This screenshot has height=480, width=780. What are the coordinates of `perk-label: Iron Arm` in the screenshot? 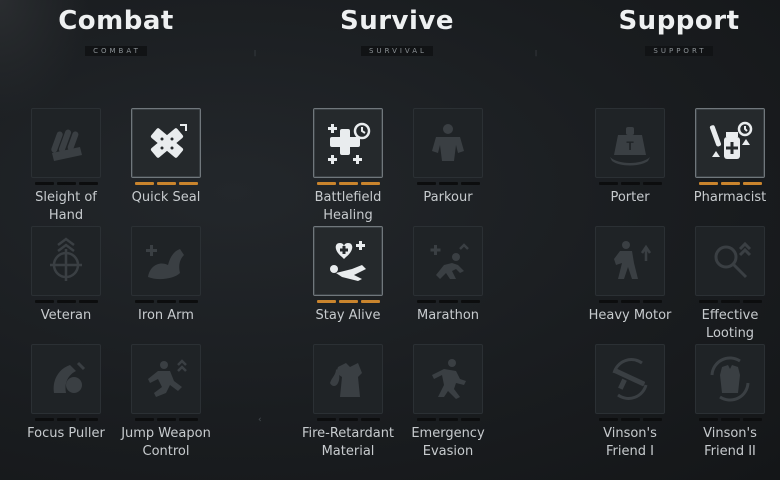 It's located at (166, 315).